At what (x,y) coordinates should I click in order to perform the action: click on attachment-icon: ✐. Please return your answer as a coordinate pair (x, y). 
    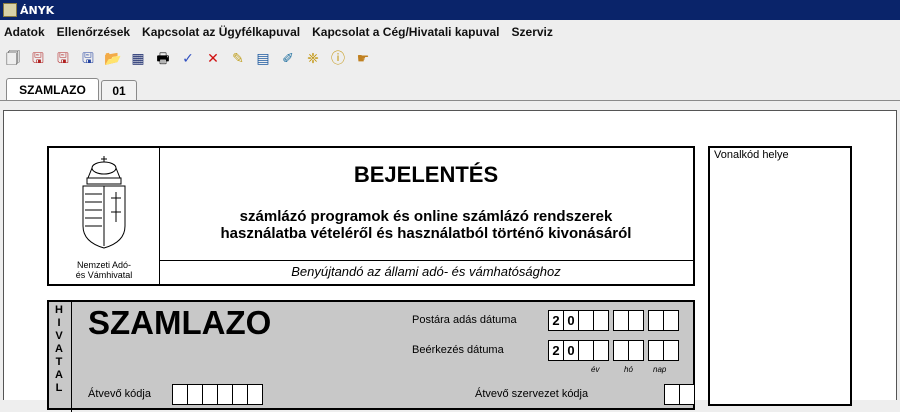
    Looking at the image, I should click on (288, 59).